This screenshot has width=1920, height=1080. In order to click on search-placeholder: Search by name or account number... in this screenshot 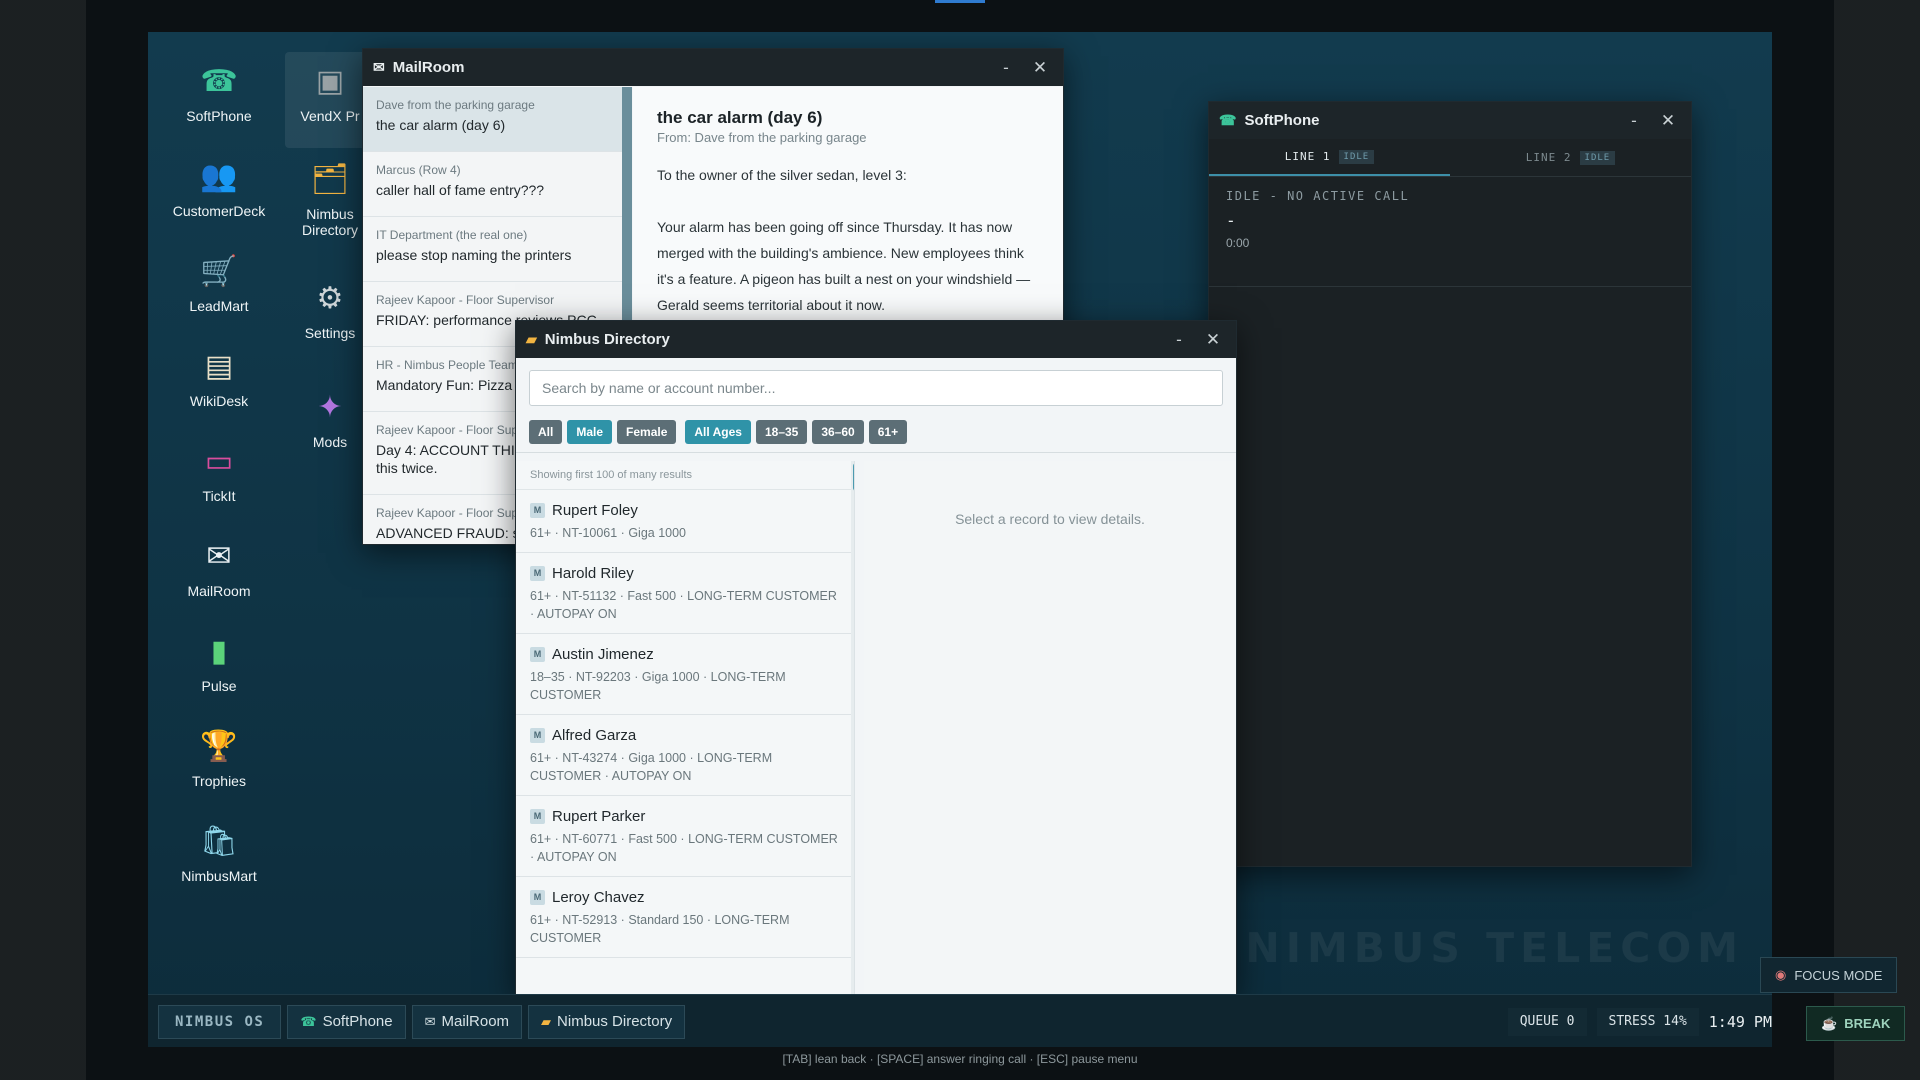, I will do `click(659, 388)`.